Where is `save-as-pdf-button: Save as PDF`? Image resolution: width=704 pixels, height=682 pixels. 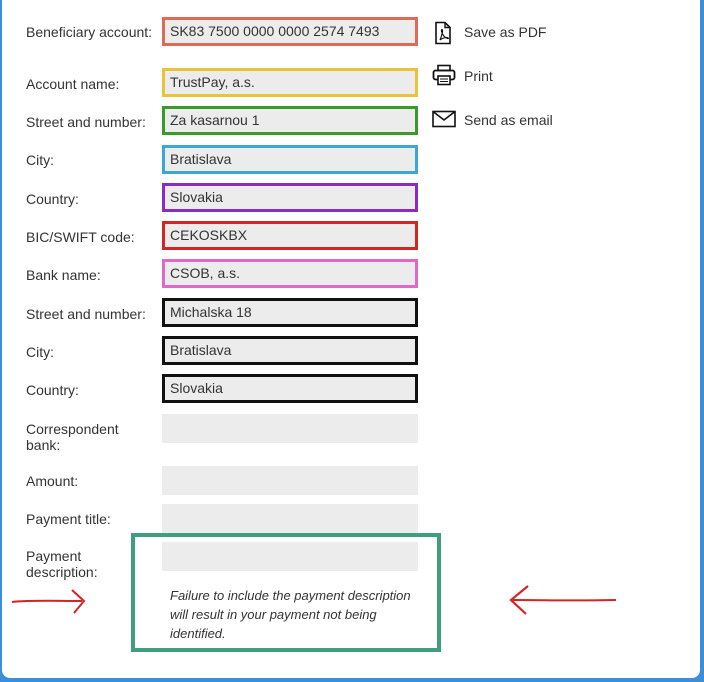 save-as-pdf-button: Save as PDF is located at coordinates (497, 33).